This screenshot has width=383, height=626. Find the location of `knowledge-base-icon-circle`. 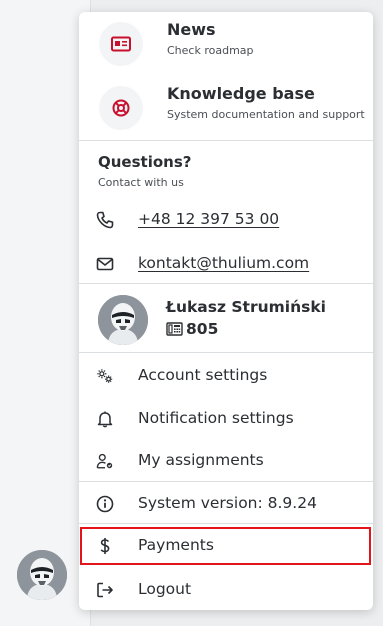

knowledge-base-icon-circle is located at coordinates (121, 108).